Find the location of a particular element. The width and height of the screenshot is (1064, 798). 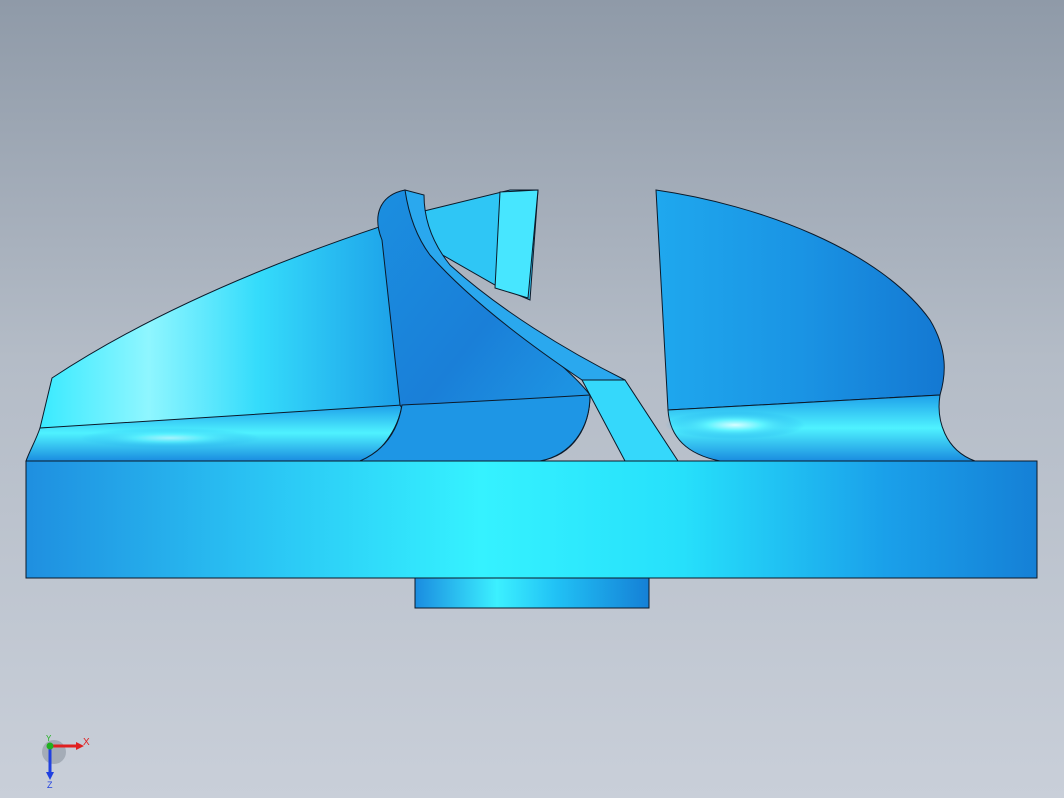

axis-triad: X Y Z is located at coordinates (66, 761).